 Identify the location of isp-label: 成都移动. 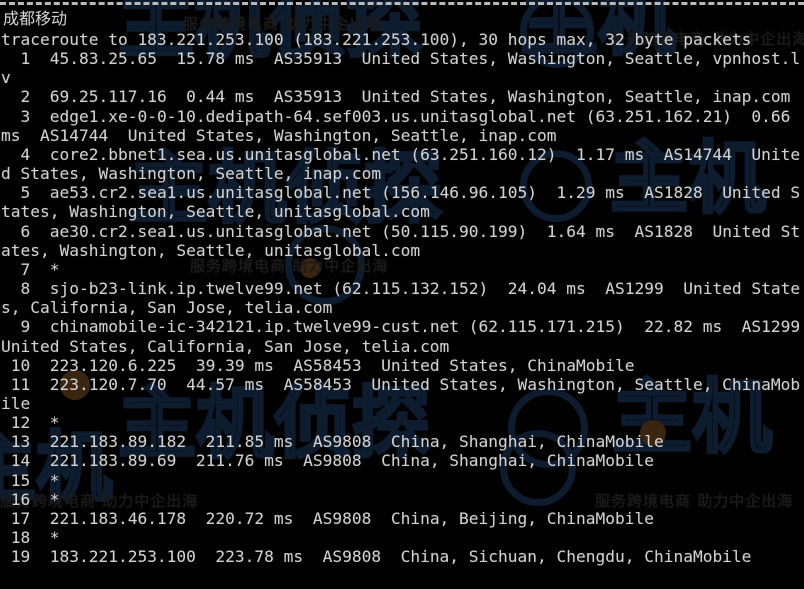
(35, 18).